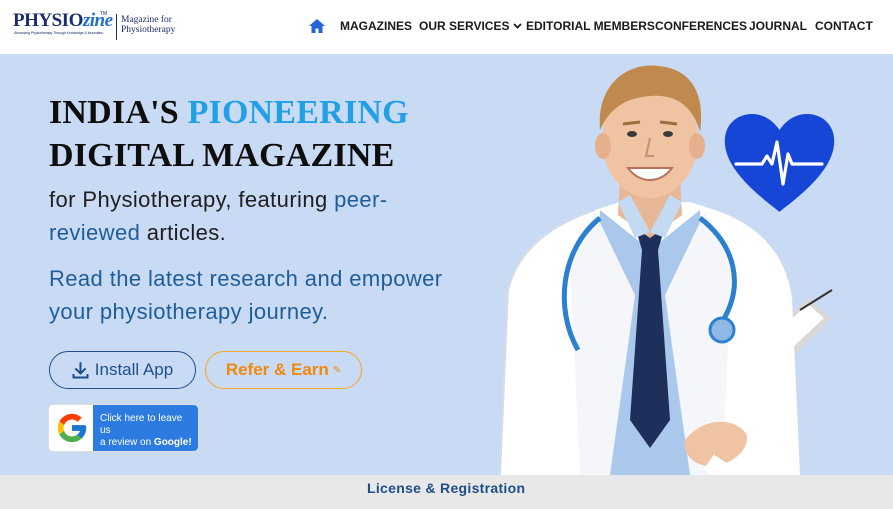 Image resolution: width=893 pixels, height=509 pixels. What do you see at coordinates (222, 155) in the screenshot?
I see `headline-line2: DIGITAL MAGAZINE` at bounding box center [222, 155].